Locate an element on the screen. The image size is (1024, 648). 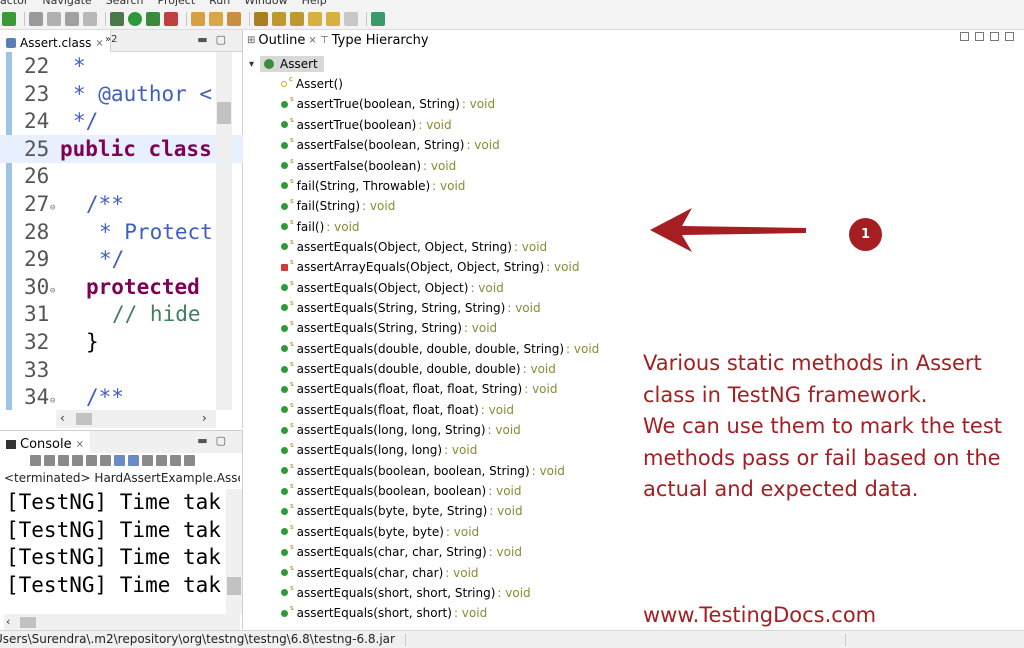
outline-method-item: s fail(String): void is located at coordinates (338, 206).